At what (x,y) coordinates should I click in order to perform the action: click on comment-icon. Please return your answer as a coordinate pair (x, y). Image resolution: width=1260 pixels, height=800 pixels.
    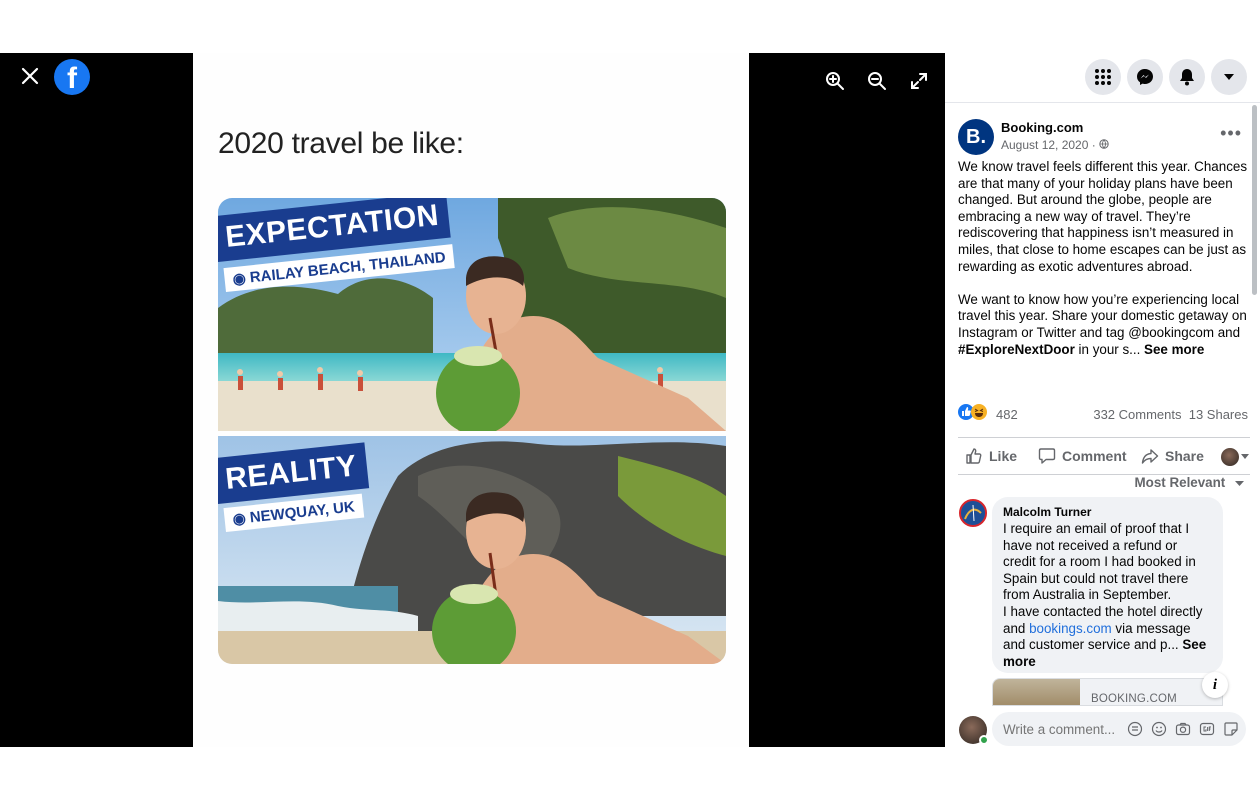
    Looking at the image, I should click on (1047, 456).